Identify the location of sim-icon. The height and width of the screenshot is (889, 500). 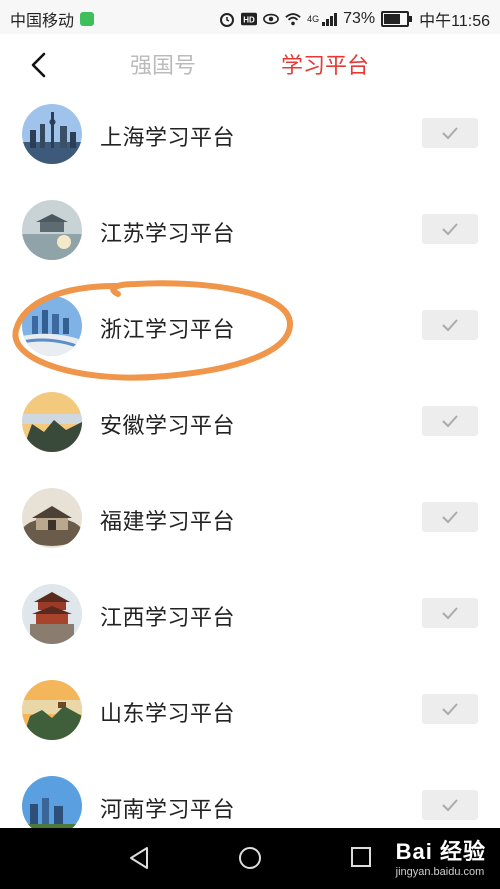
(87, 19).